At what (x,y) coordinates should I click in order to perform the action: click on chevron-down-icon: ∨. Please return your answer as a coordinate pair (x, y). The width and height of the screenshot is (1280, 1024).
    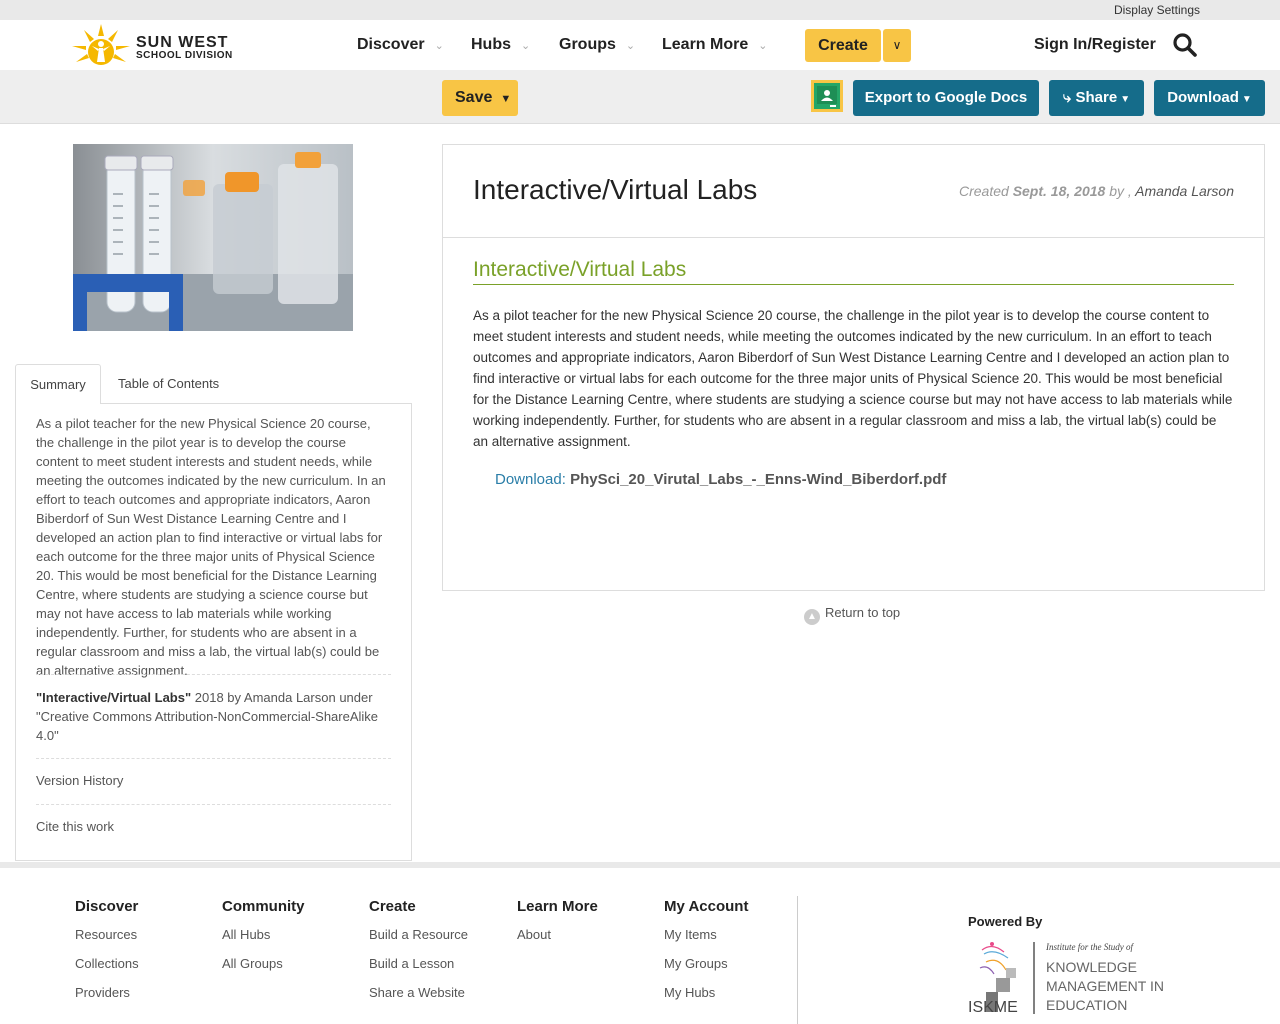
    Looking at the image, I should click on (897, 45).